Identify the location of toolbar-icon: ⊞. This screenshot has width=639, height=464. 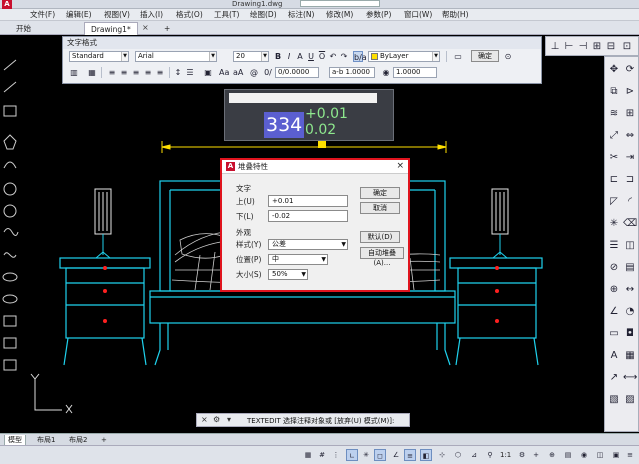
(597, 47).